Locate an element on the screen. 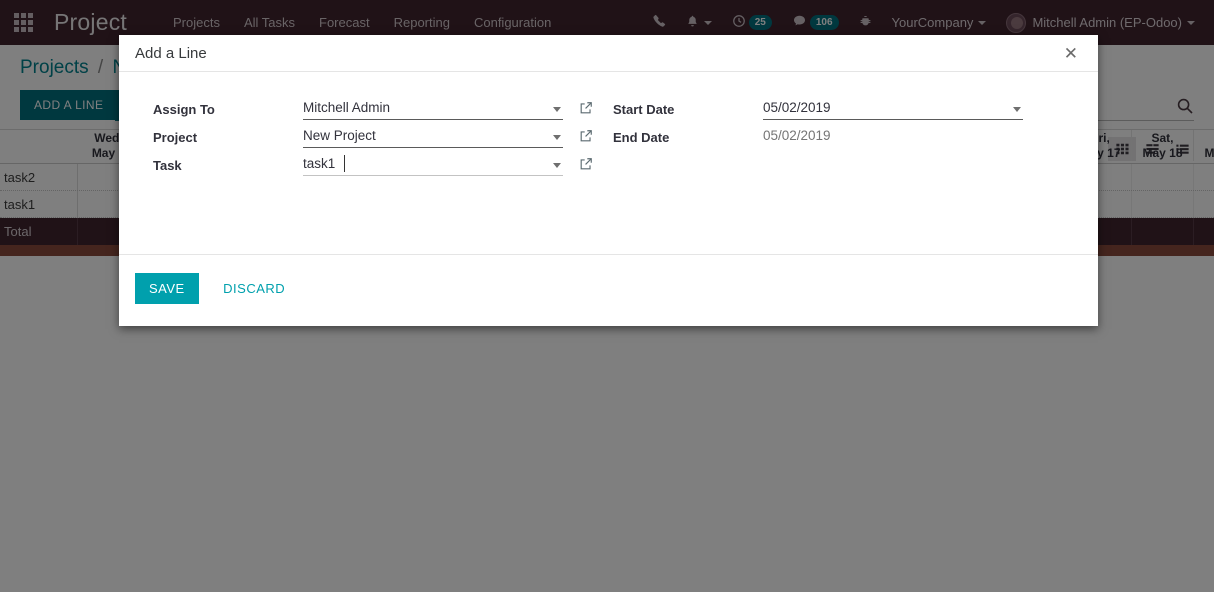 The image size is (1214, 592). end-date-input is located at coordinates (893, 136).